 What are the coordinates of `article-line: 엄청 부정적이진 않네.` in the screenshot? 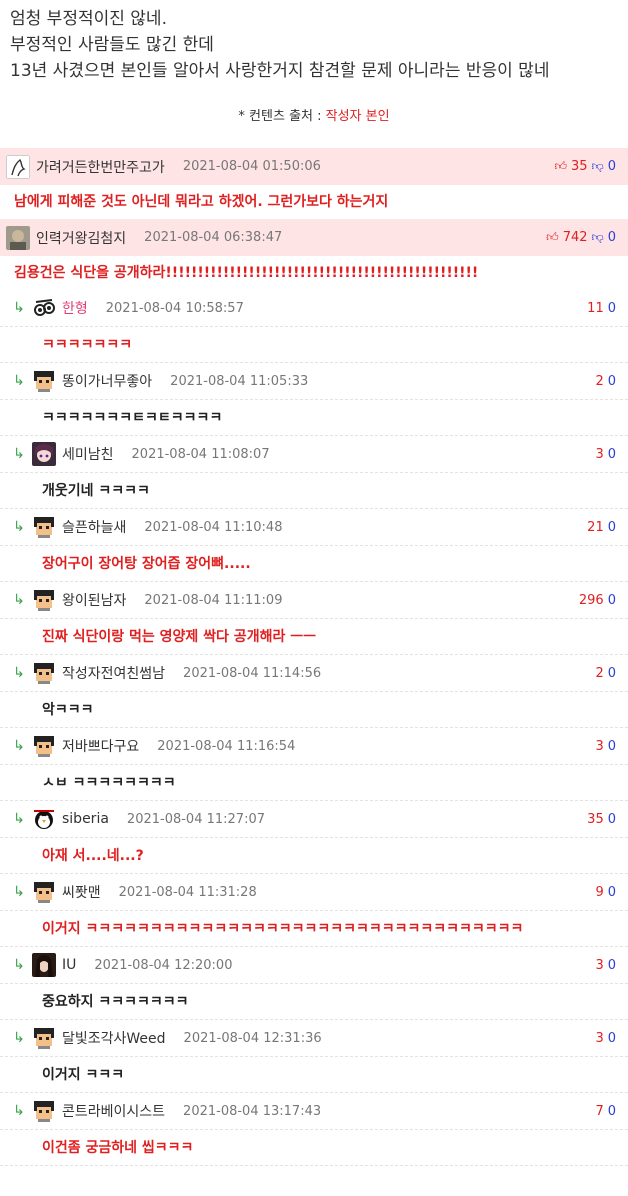 It's located at (88, 19).